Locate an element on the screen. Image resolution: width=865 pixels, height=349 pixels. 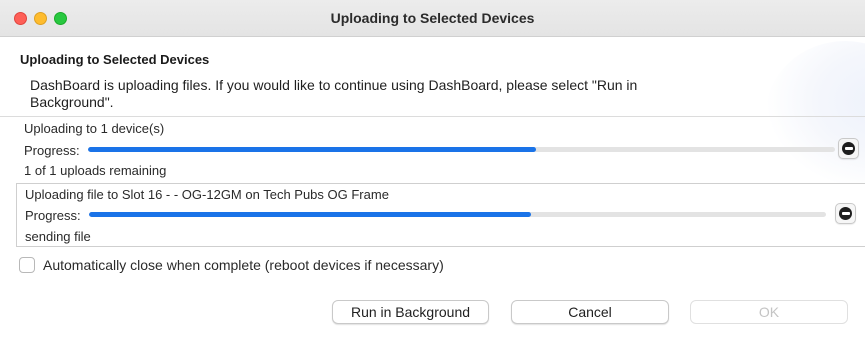
auto-close-checkbox is located at coordinates (27, 265).